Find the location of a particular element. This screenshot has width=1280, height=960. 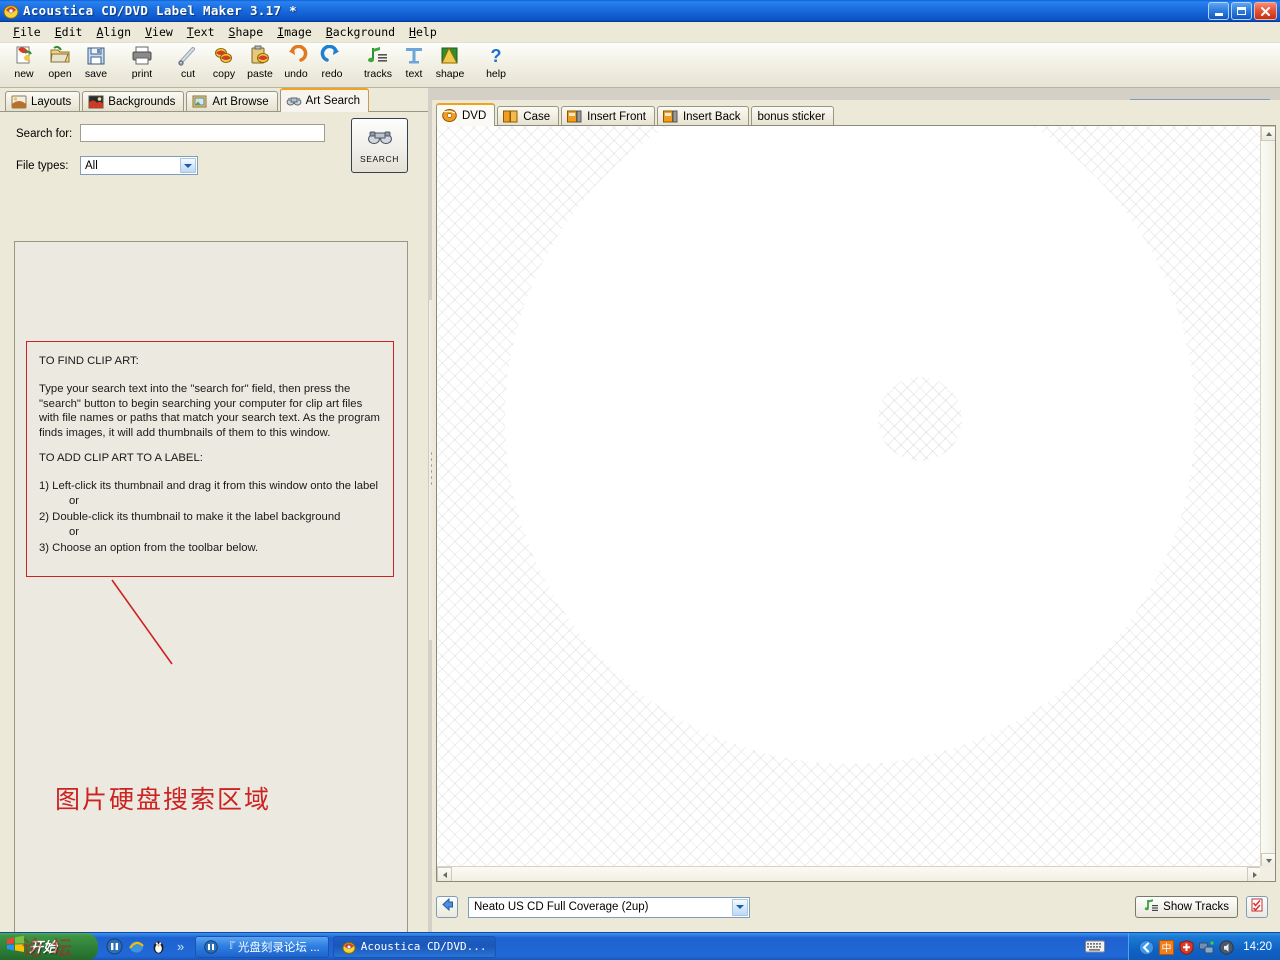

toolbar-button-redo: redo is located at coordinates (332, 62).